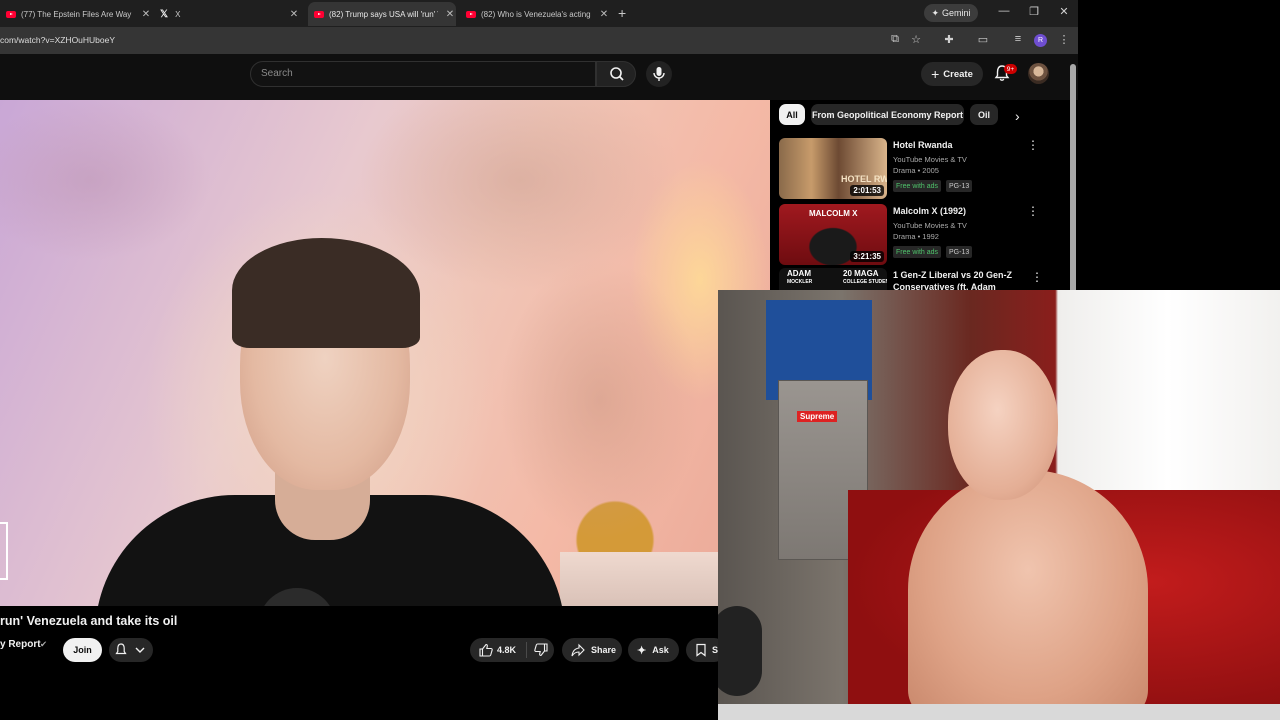 The width and height of the screenshot is (1280, 720). I want to click on browser-tab-4: (82) Who is Venezuela's acting ✕, so click(538, 14).